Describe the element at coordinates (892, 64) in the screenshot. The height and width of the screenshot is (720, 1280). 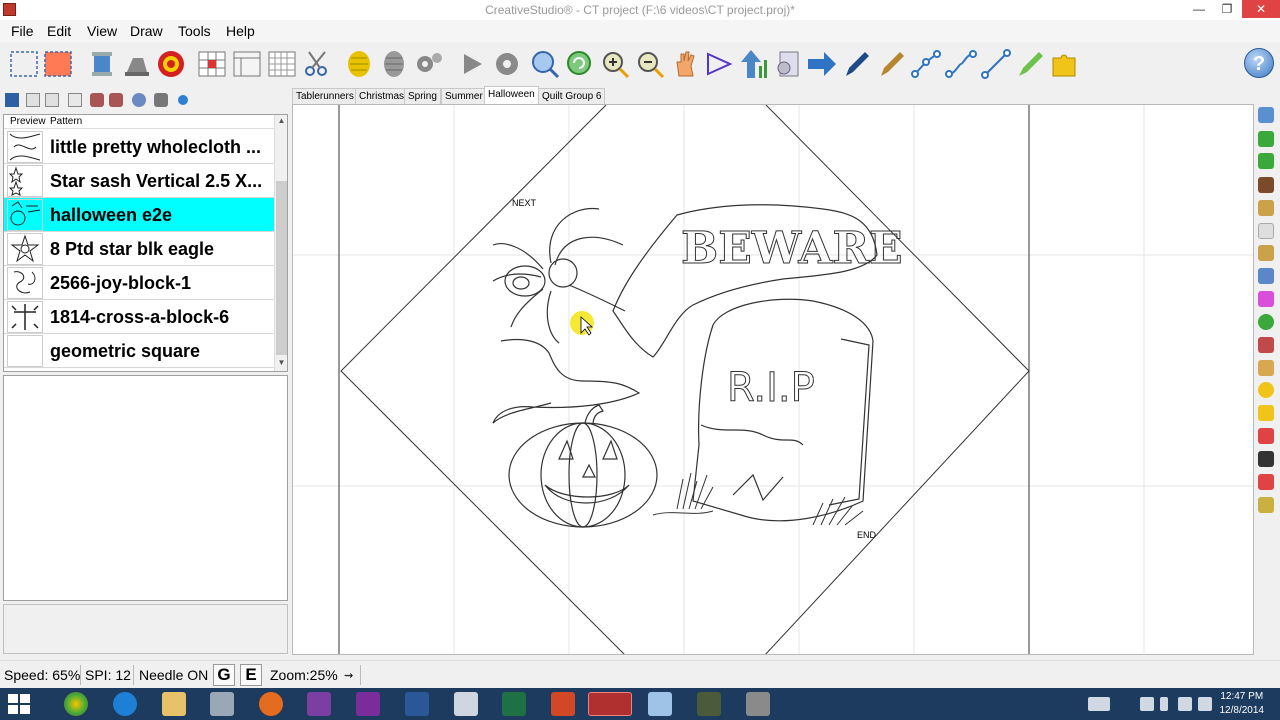
I see `pencil-icon` at that location.